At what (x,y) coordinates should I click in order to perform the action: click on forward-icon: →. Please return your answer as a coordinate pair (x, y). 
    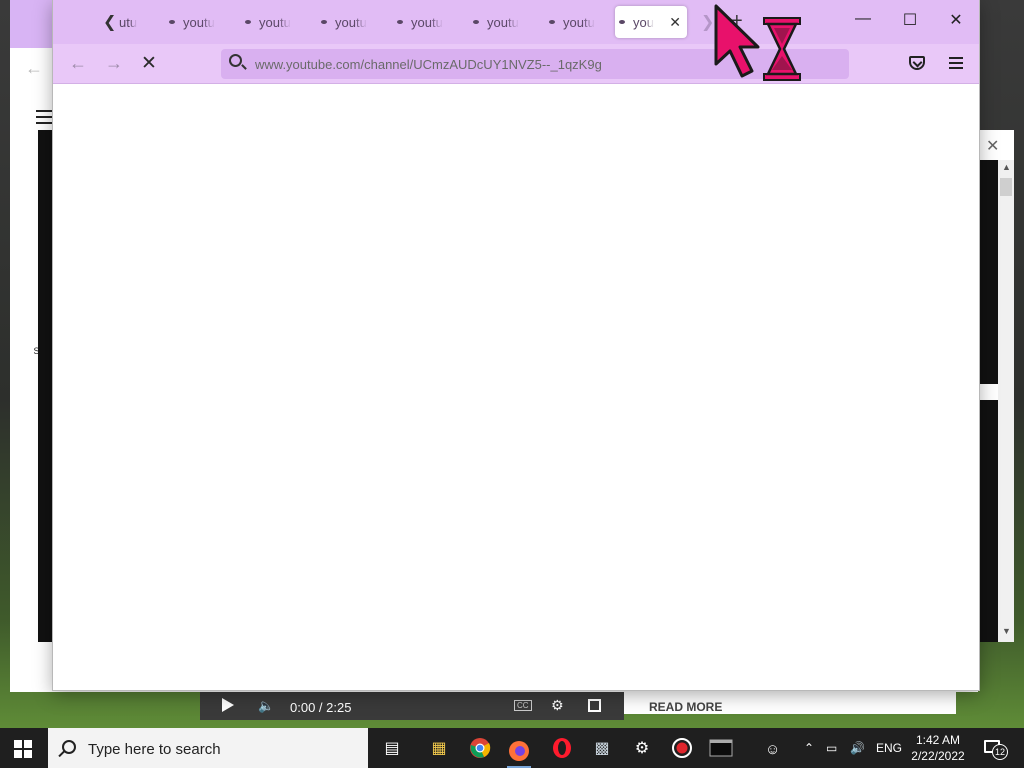
    Looking at the image, I should click on (114, 63).